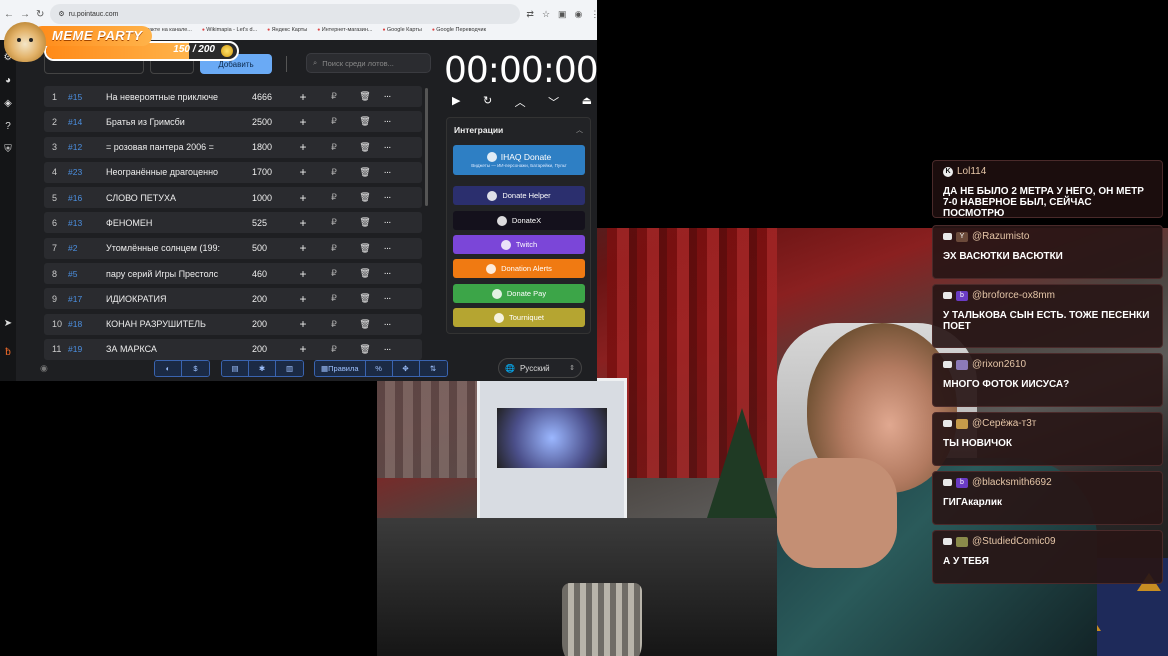  I want to click on profile-icon: ◉, so click(579, 14).